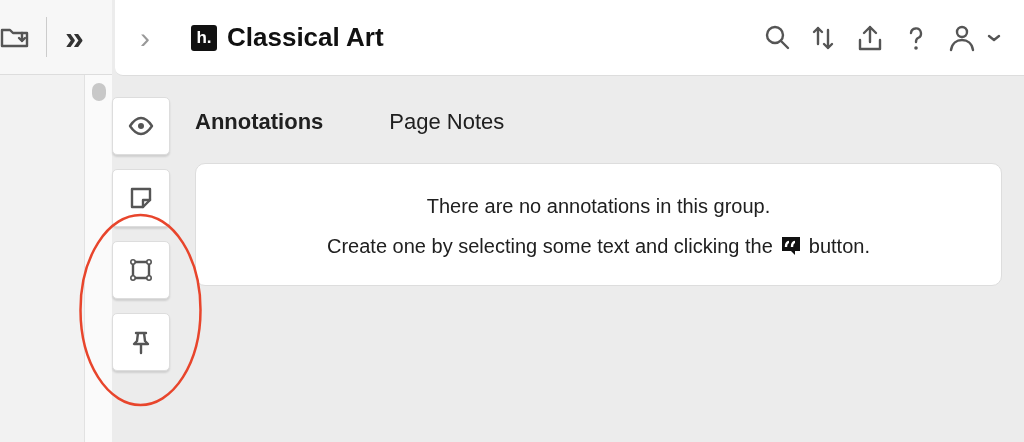 This screenshot has width=1024, height=442. What do you see at coordinates (790, 246) in the screenshot?
I see `quote-icon` at bounding box center [790, 246].